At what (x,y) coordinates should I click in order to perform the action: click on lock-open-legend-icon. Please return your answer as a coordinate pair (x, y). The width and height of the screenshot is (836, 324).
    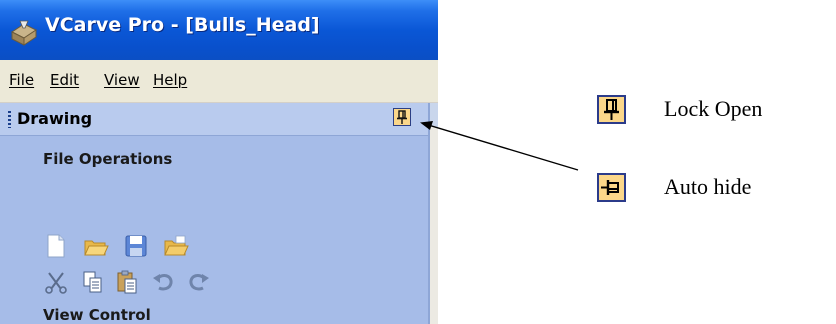
    Looking at the image, I should click on (611, 109).